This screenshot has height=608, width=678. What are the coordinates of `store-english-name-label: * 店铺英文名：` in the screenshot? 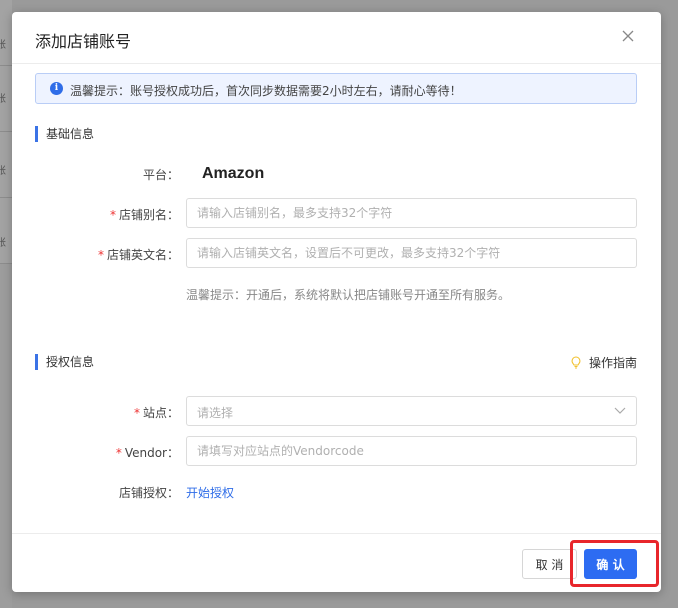 It's located at (138, 254).